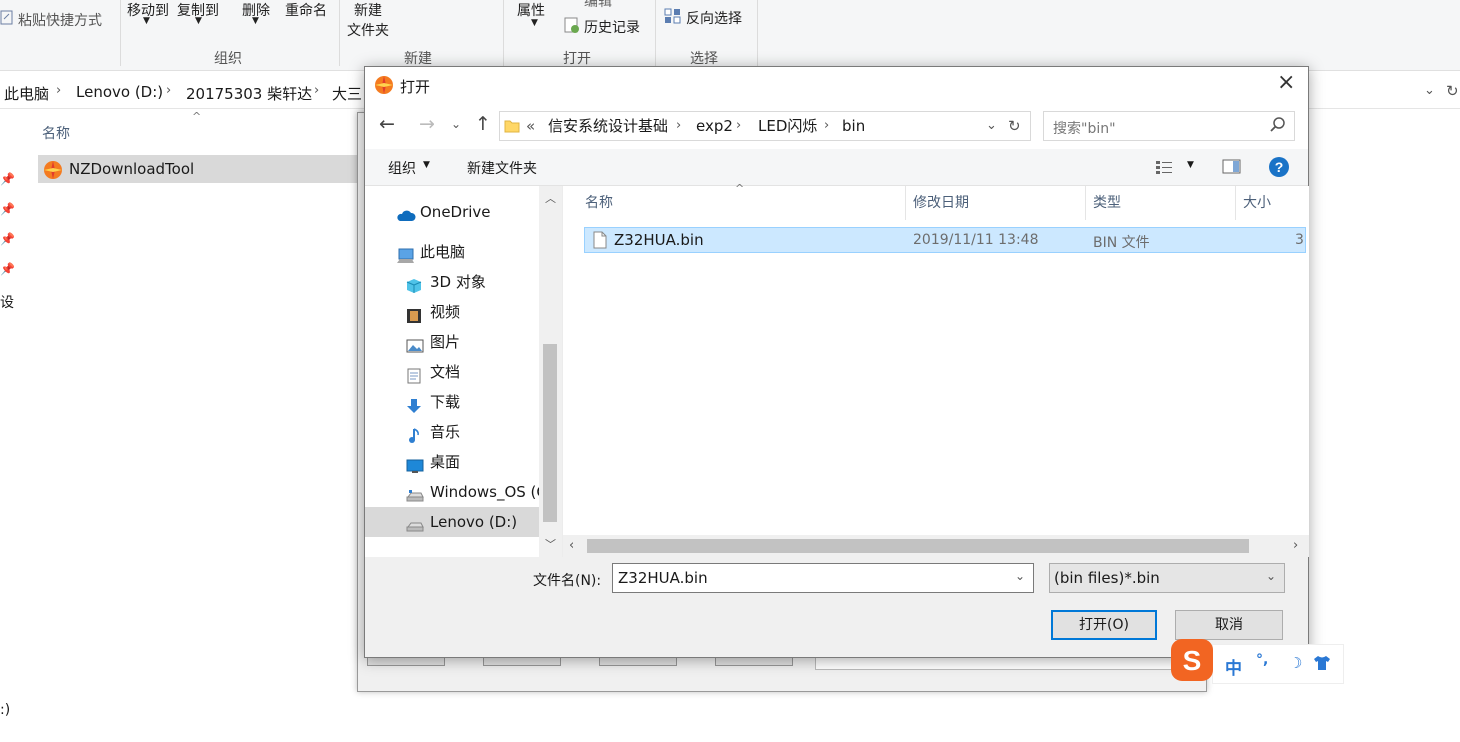  Describe the element at coordinates (599, 203) in the screenshot. I see `column-header-name: 名称` at that location.